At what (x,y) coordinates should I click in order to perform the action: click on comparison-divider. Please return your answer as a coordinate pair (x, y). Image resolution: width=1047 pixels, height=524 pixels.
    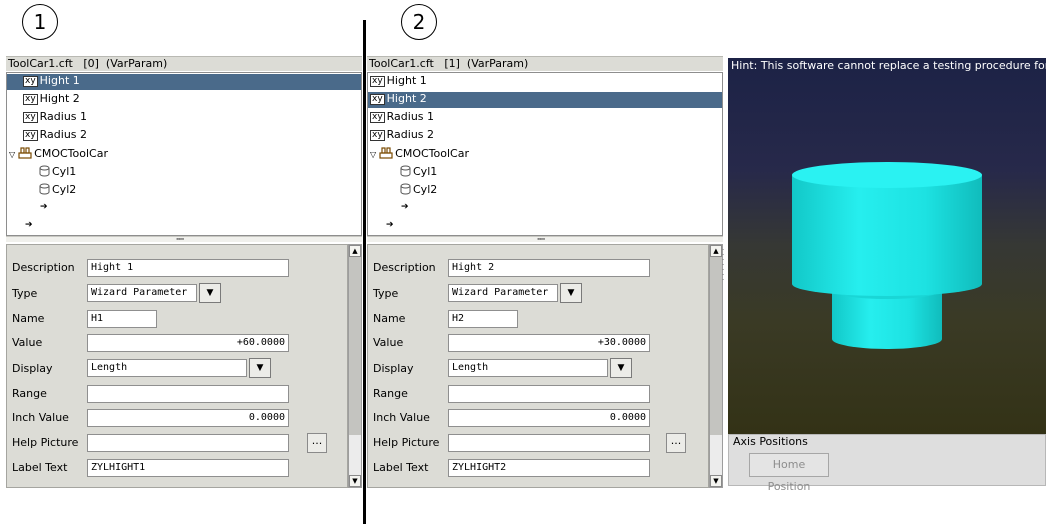
    Looking at the image, I should click on (364, 272).